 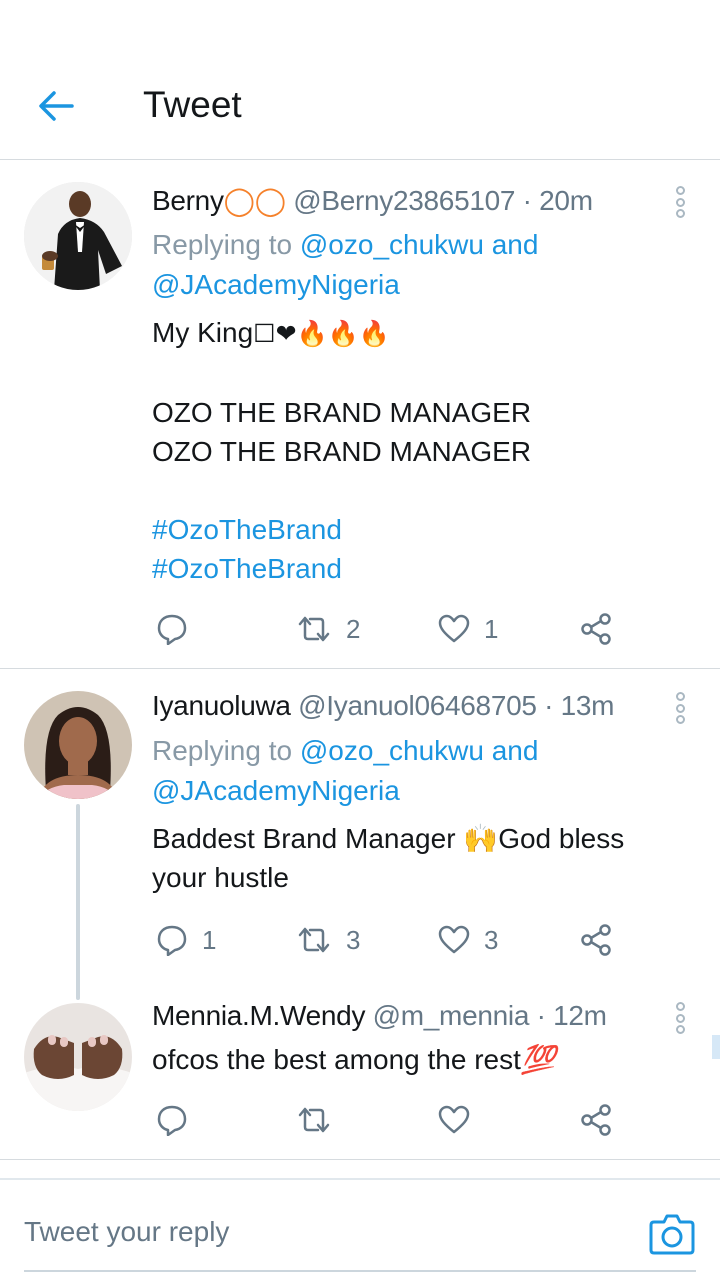 What do you see at coordinates (258, 1015) in the screenshot?
I see `display-name: Mennia.M.Wendy` at bounding box center [258, 1015].